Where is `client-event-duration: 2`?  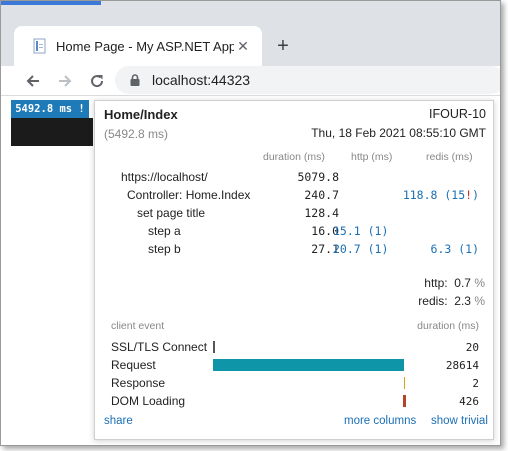
client-event-duration: 2 is located at coordinates (475, 383).